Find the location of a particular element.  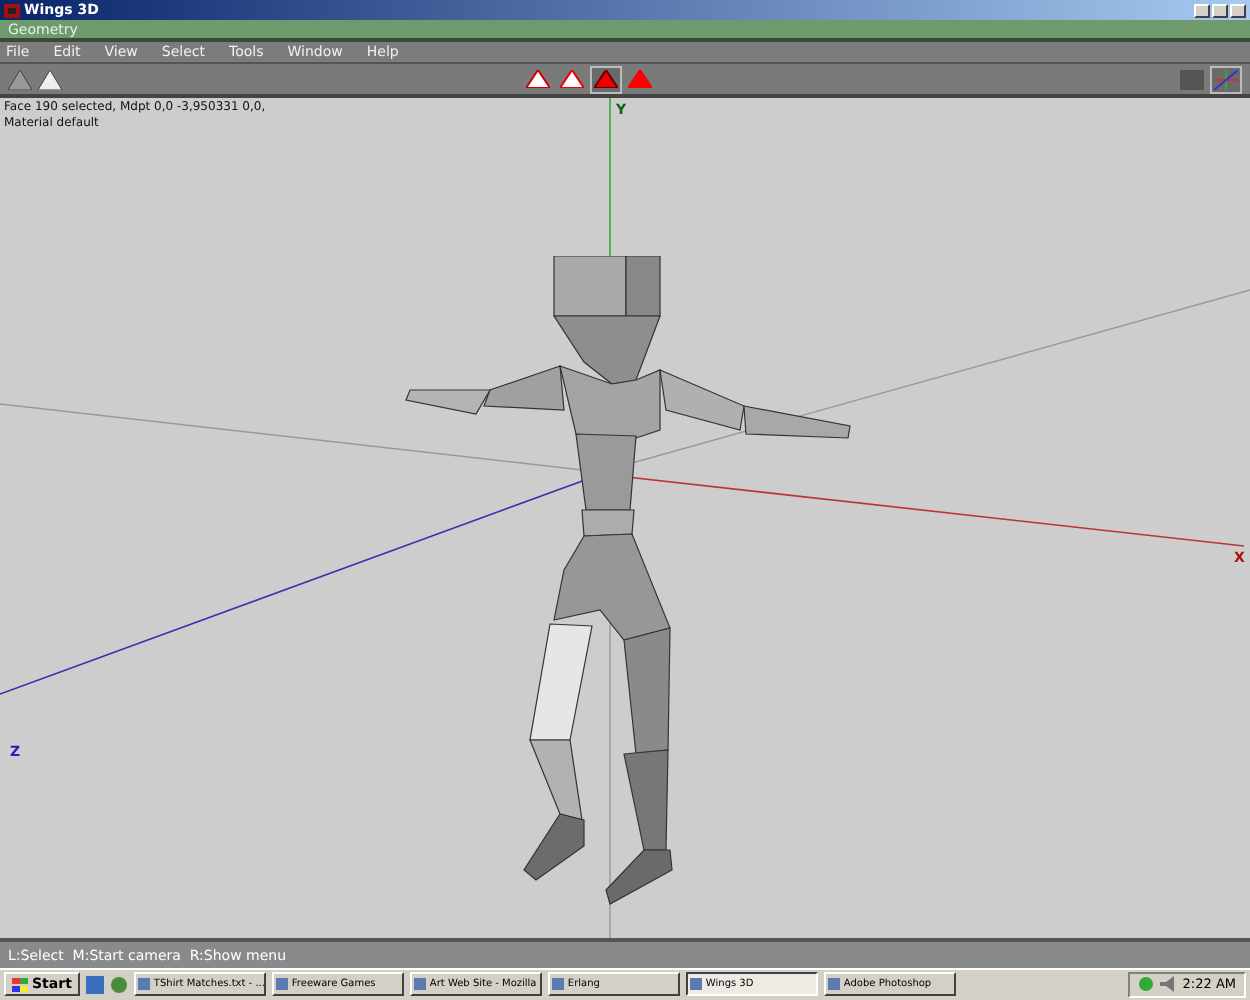

windows-logo-icon is located at coordinates (20, 984).